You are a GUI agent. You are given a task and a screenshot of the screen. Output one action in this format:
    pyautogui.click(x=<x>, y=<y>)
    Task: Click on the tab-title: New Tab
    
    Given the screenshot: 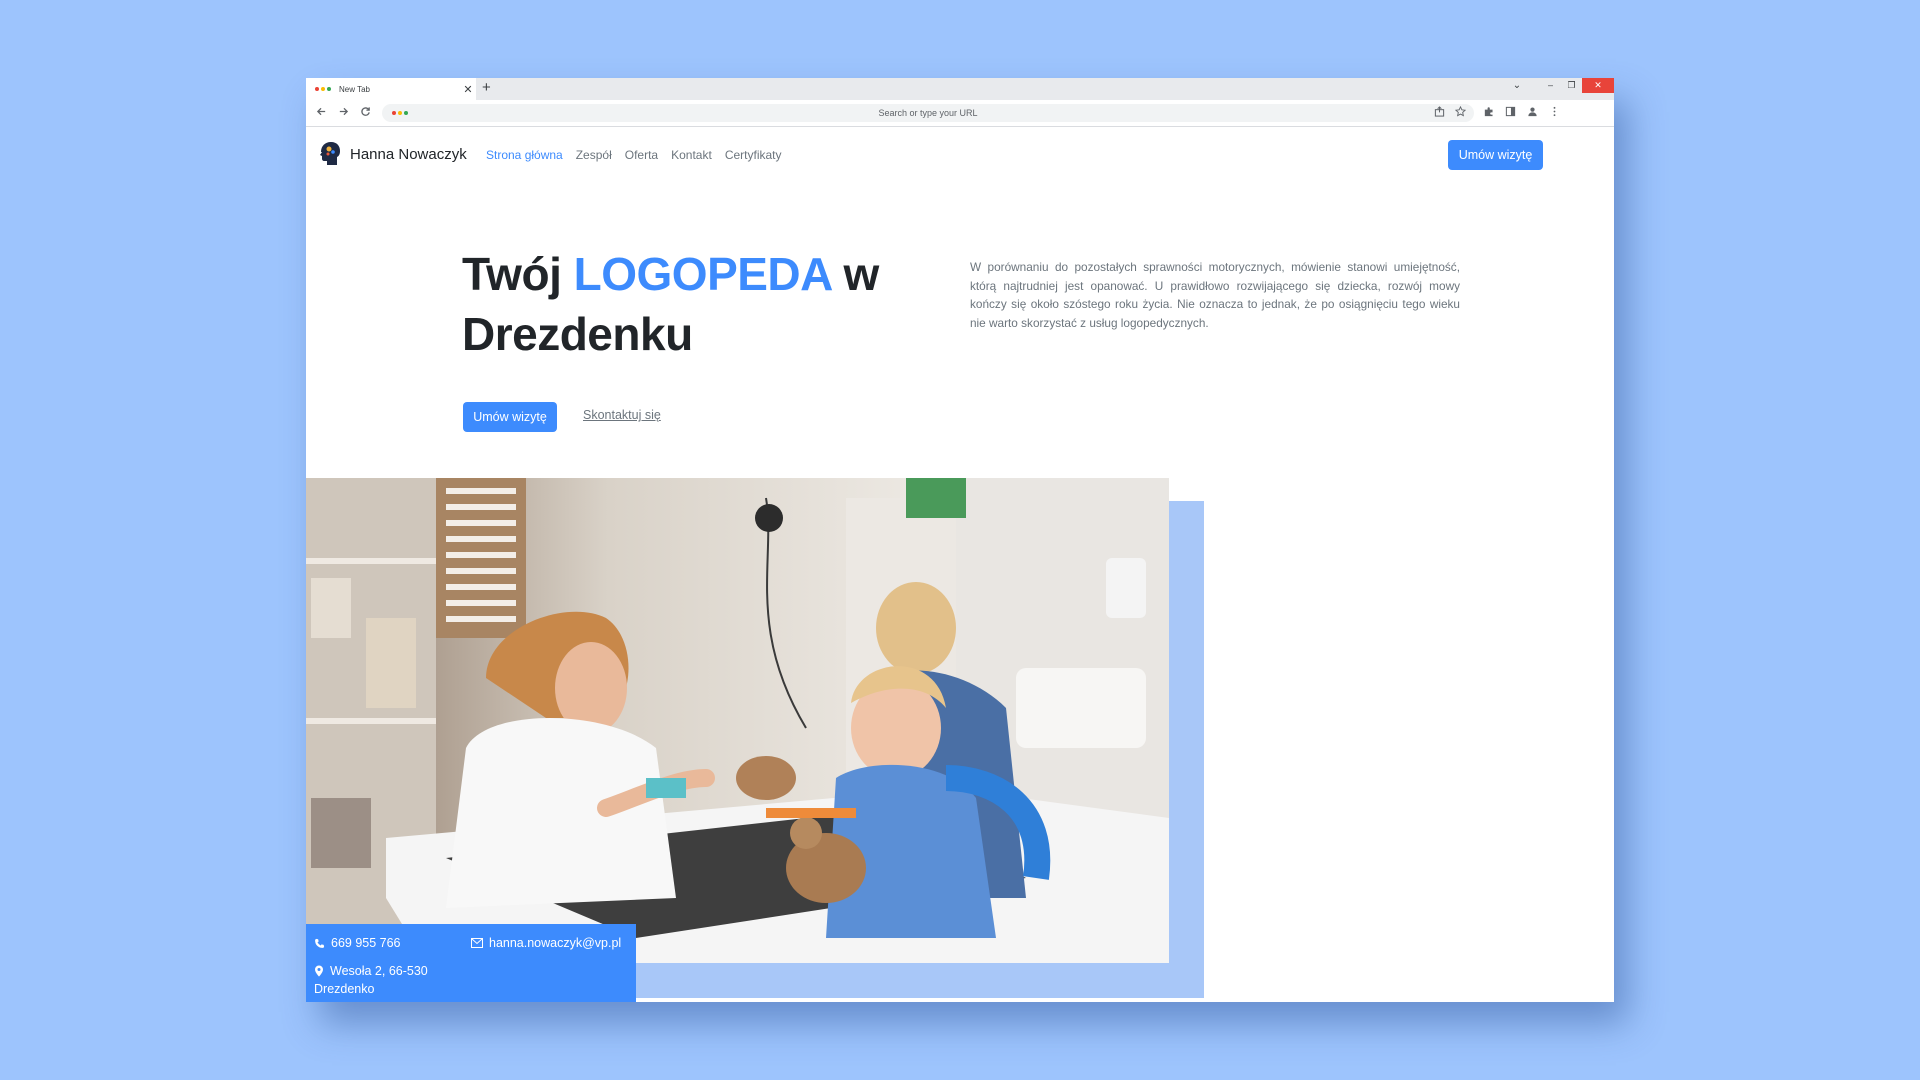 What is the action you would take?
    pyautogui.click(x=354, y=89)
    